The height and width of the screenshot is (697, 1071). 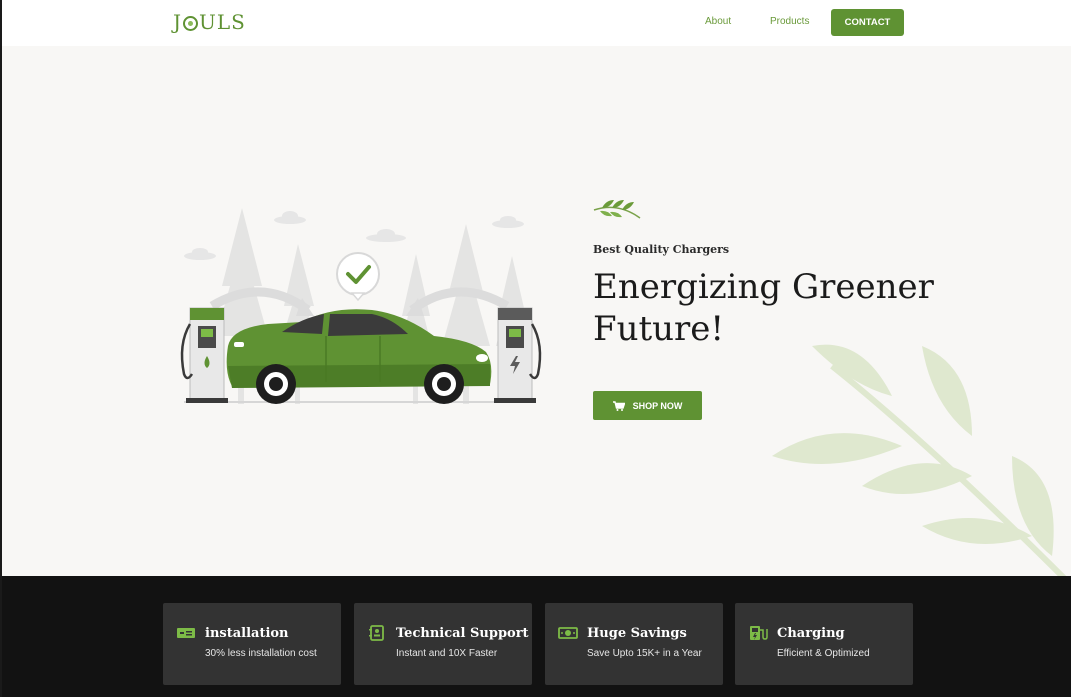 I want to click on logo-letters-uls: ULS, so click(x=222, y=22).